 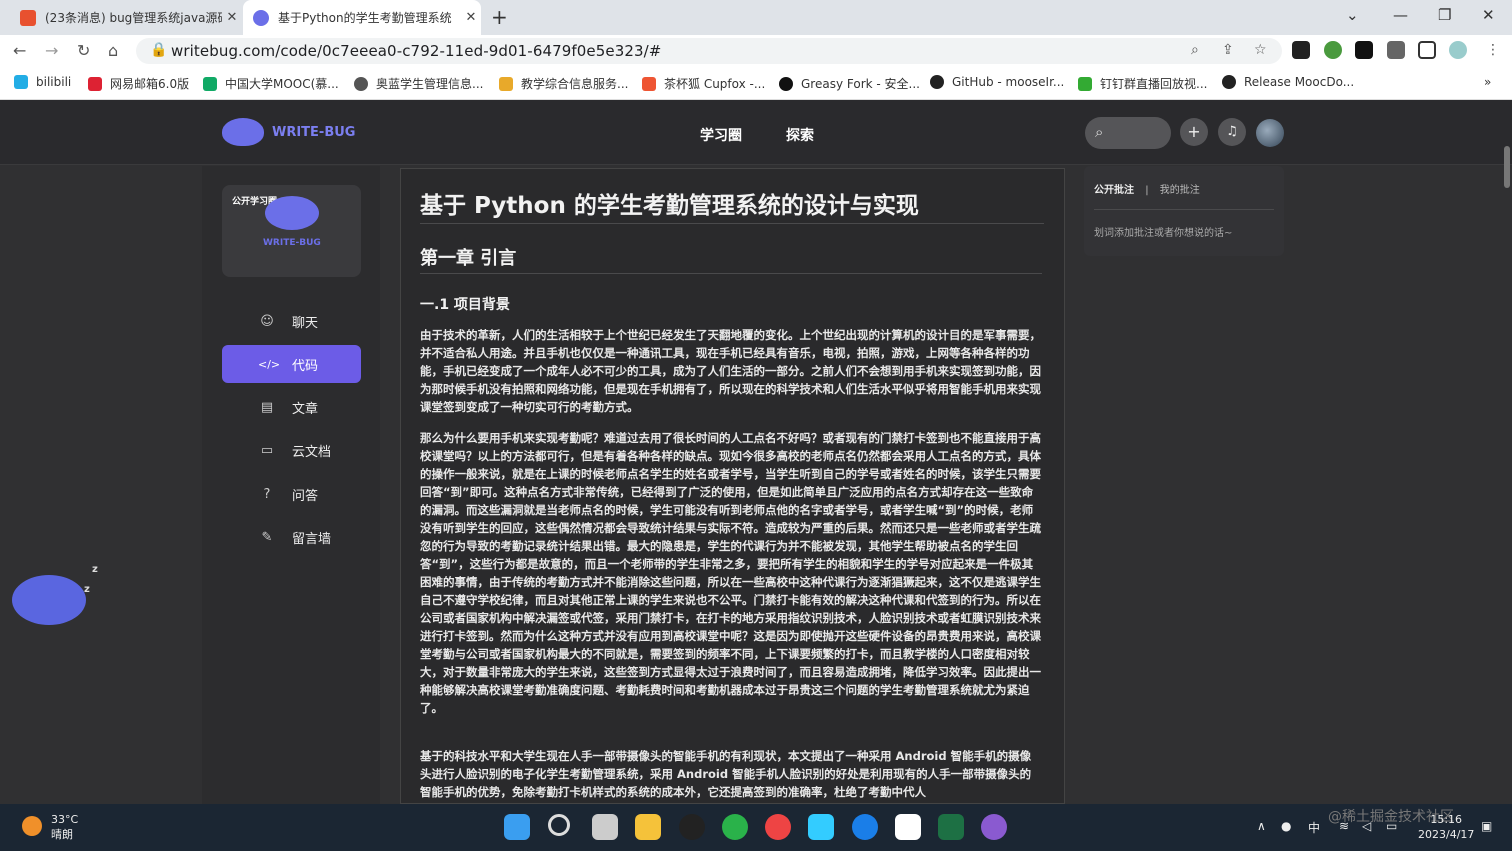 I want to click on sidebar-item-label: 聊天, so click(x=305, y=323).